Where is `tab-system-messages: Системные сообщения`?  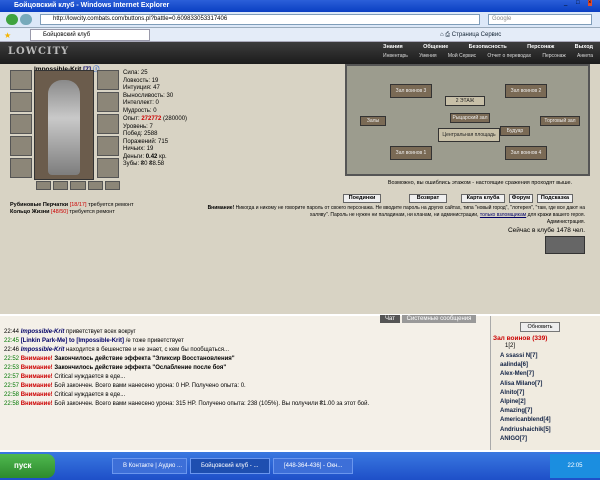
tab-system-messages: Системные сообщения is located at coordinates (439, 319).